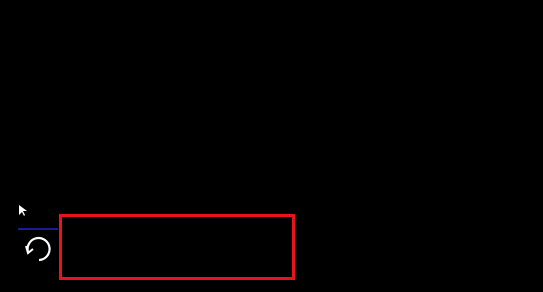 The image size is (543, 292). I want to click on refresh-icon, so click(39, 249).